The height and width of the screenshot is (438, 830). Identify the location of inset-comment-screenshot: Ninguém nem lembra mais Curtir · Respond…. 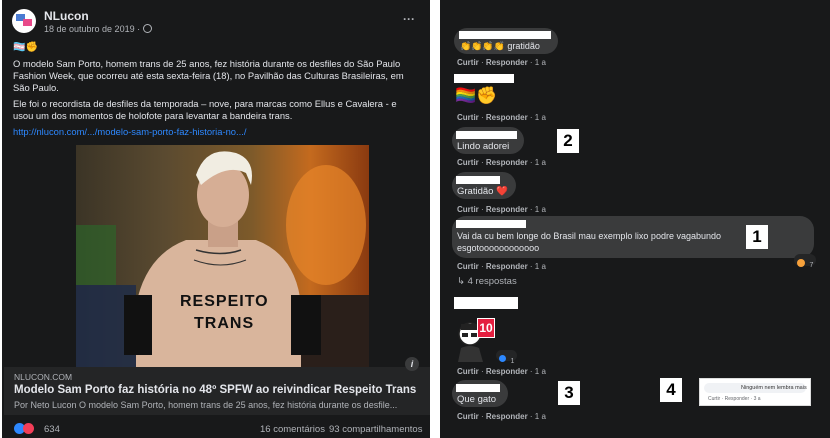
(755, 392).